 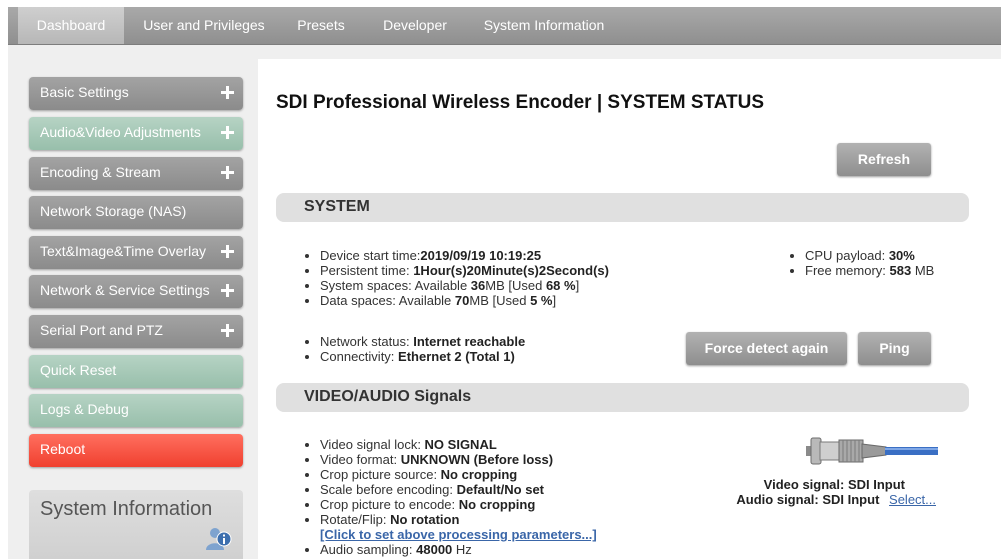 I want to click on system-spaces-label: System spaces: Available, so click(x=395, y=285).